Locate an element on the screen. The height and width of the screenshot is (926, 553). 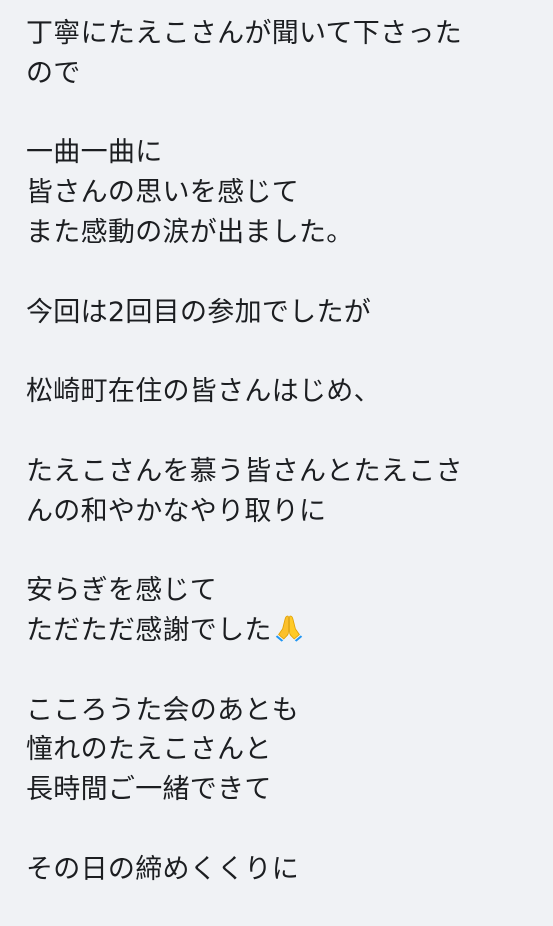
post-line: ので is located at coordinates (53, 73).